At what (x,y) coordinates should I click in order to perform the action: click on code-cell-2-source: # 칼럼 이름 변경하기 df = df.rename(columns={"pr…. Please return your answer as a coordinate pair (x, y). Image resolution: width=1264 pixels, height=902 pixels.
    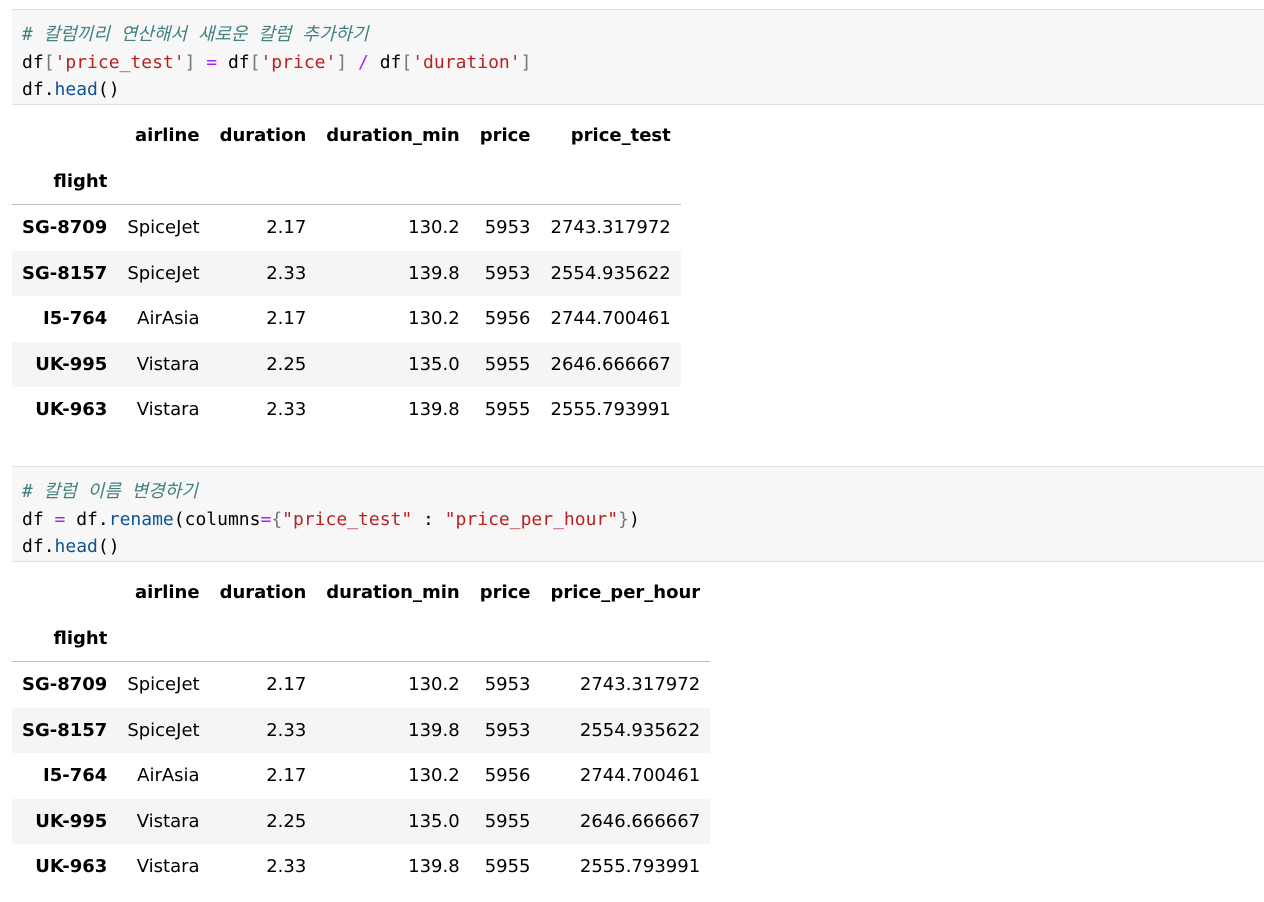
    Looking at the image, I should click on (638, 519).